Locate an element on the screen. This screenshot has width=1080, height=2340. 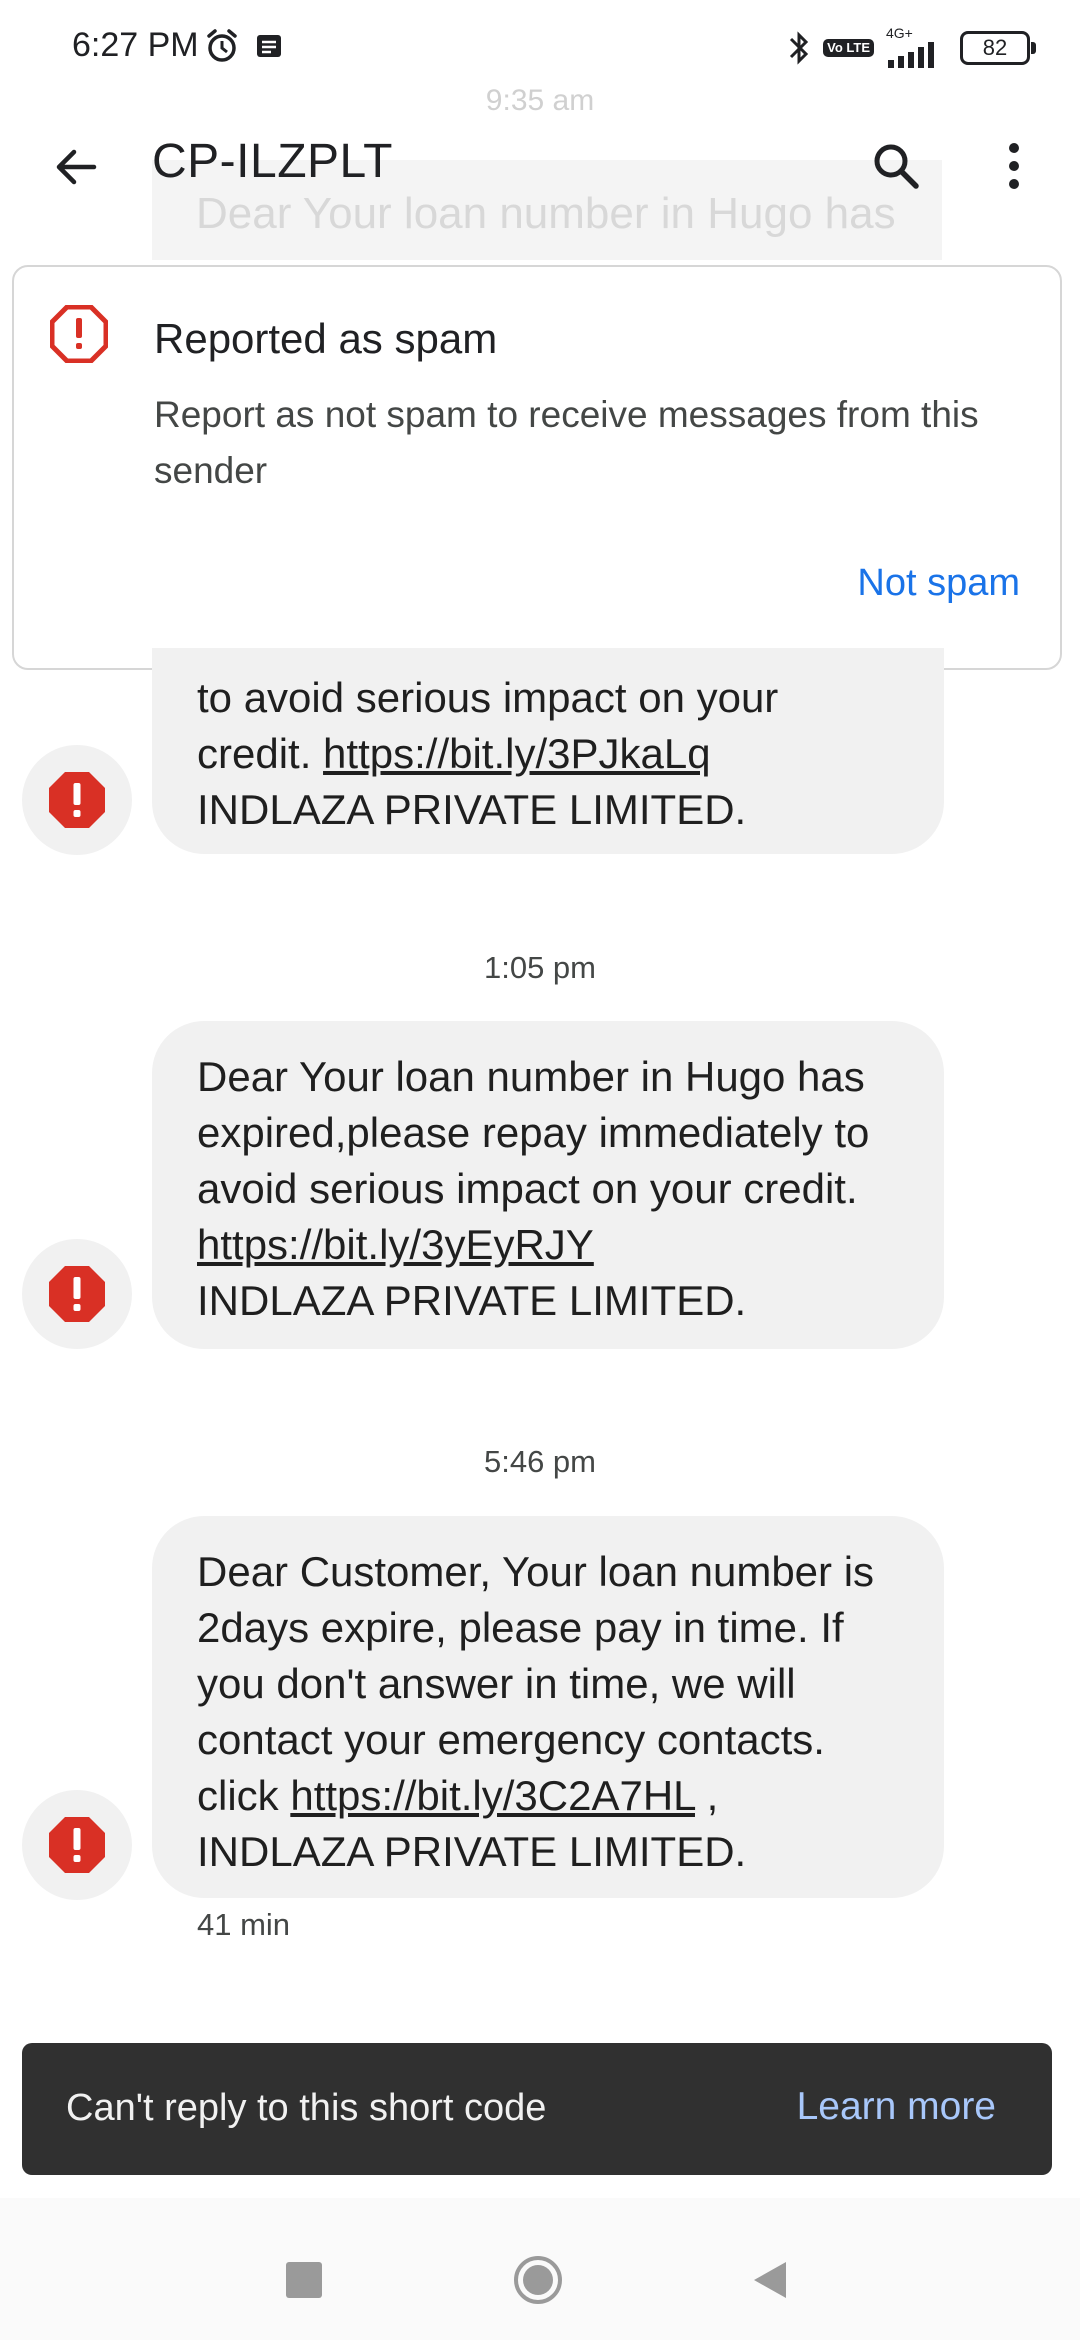
not-spam-button: Not spam is located at coordinates (938, 583).